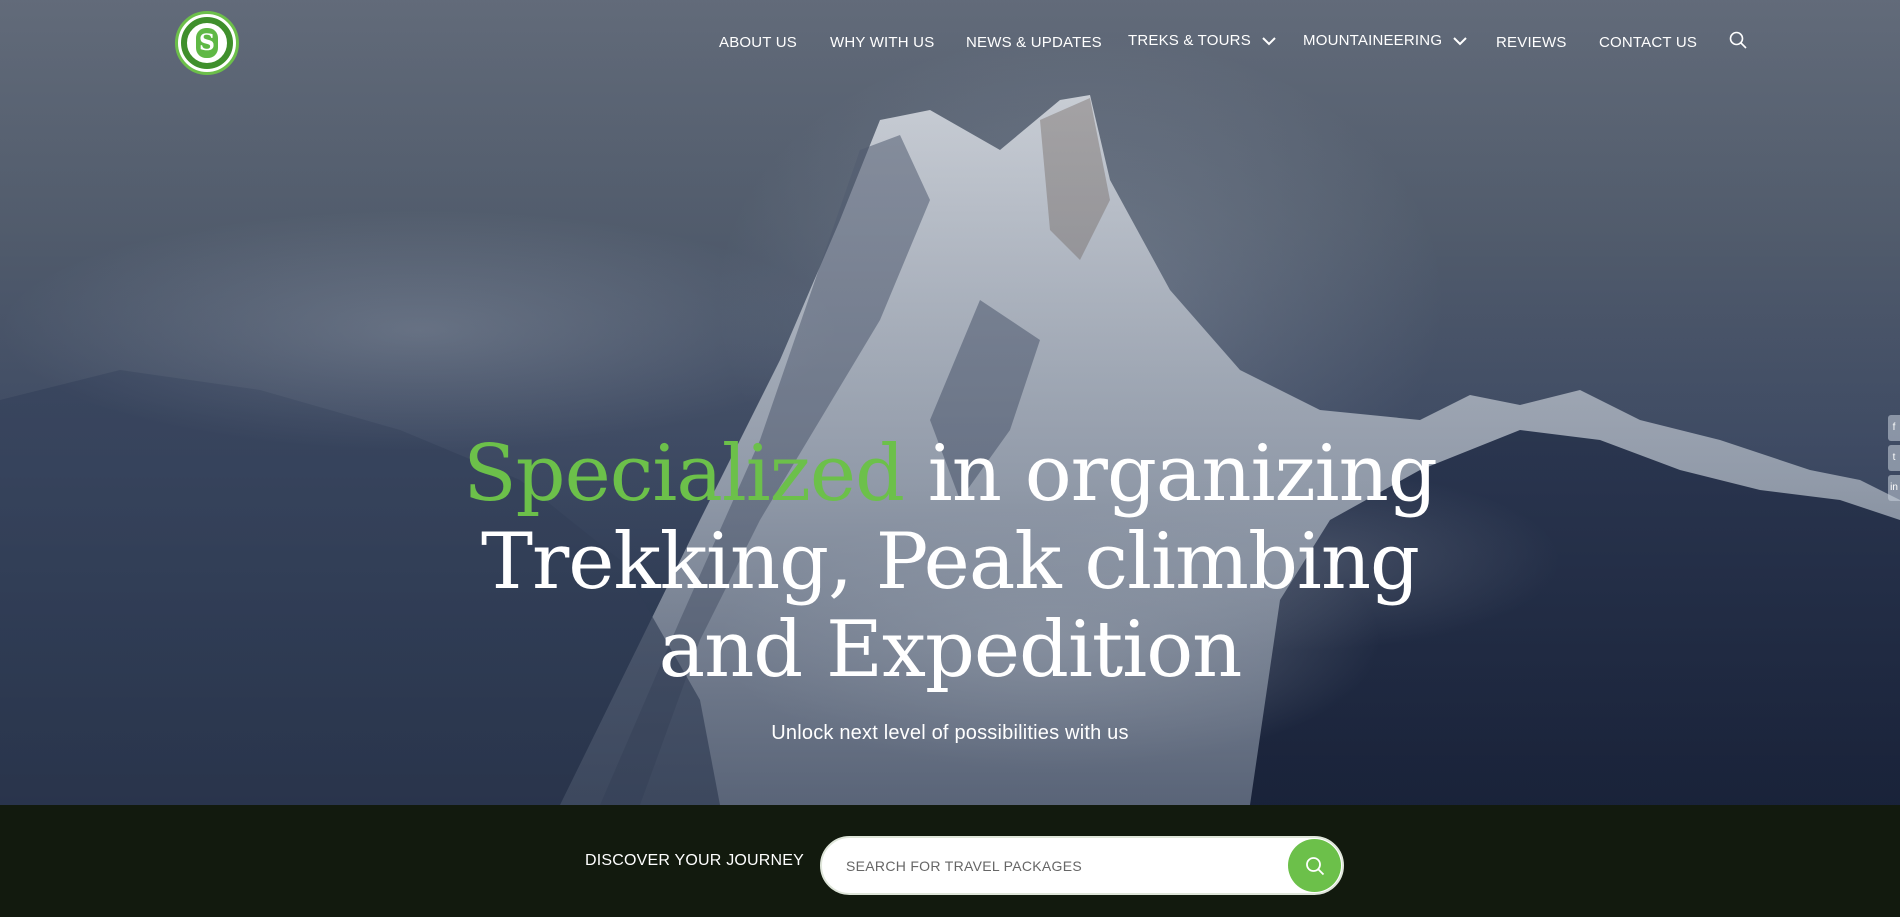  I want to click on nav-treks-tours-label: TREKS & TOURS, so click(1189, 40).